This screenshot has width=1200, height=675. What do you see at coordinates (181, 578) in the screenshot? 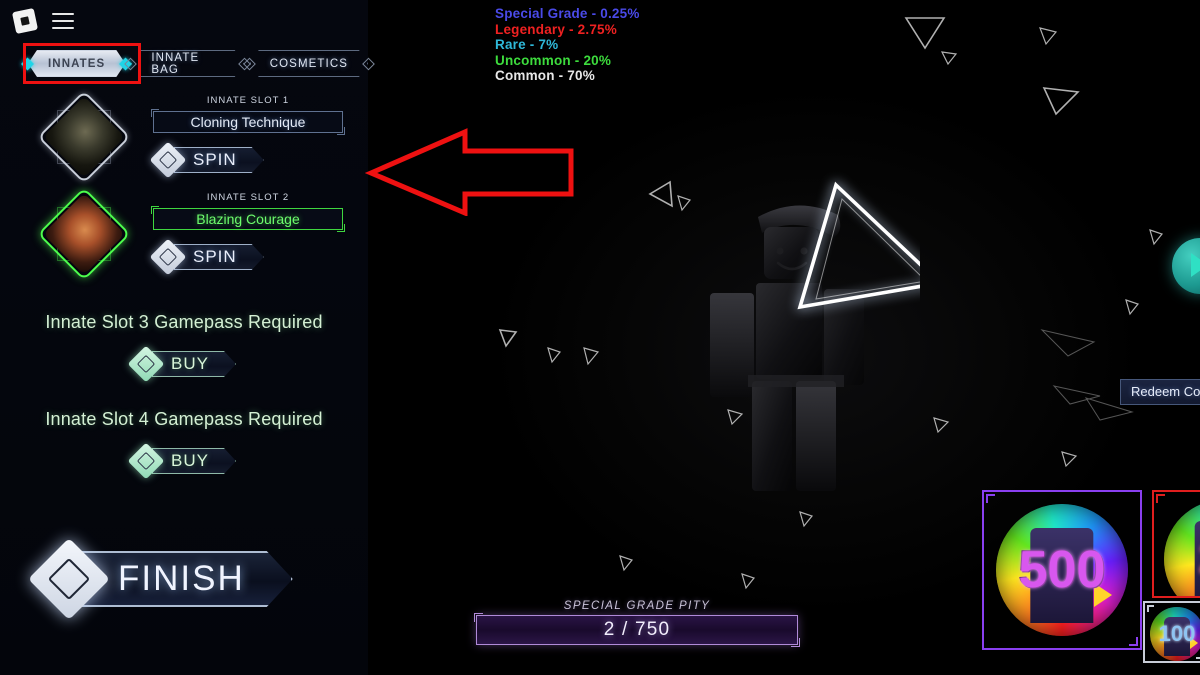
I see `finish-button-label: FINISH` at bounding box center [181, 578].